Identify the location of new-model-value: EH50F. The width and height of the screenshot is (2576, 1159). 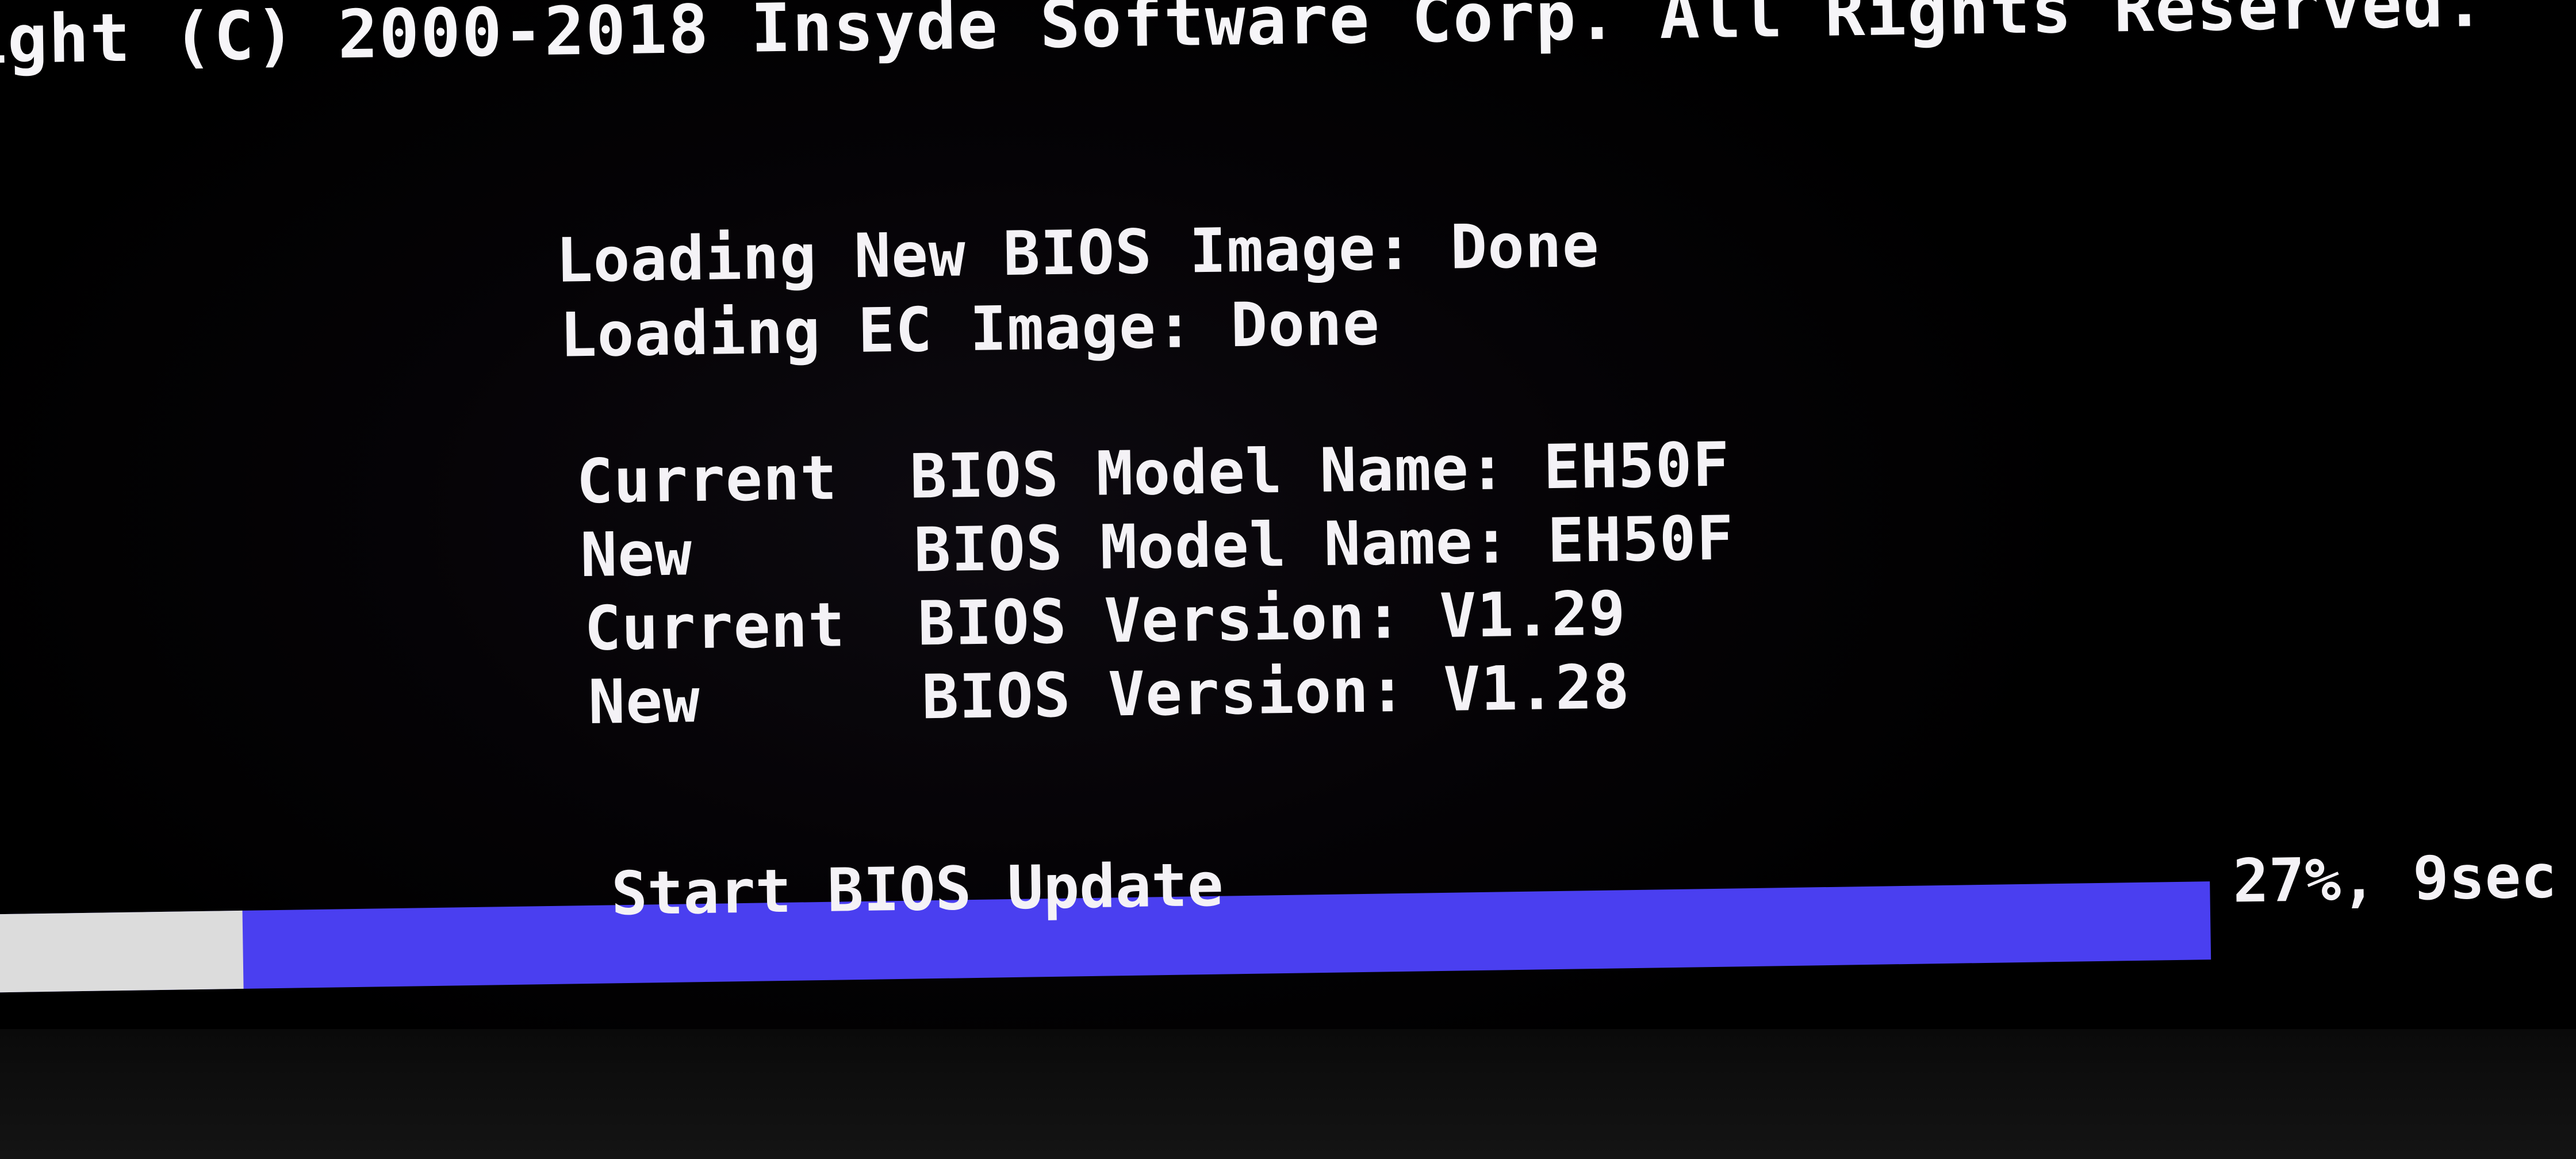
(1641, 539).